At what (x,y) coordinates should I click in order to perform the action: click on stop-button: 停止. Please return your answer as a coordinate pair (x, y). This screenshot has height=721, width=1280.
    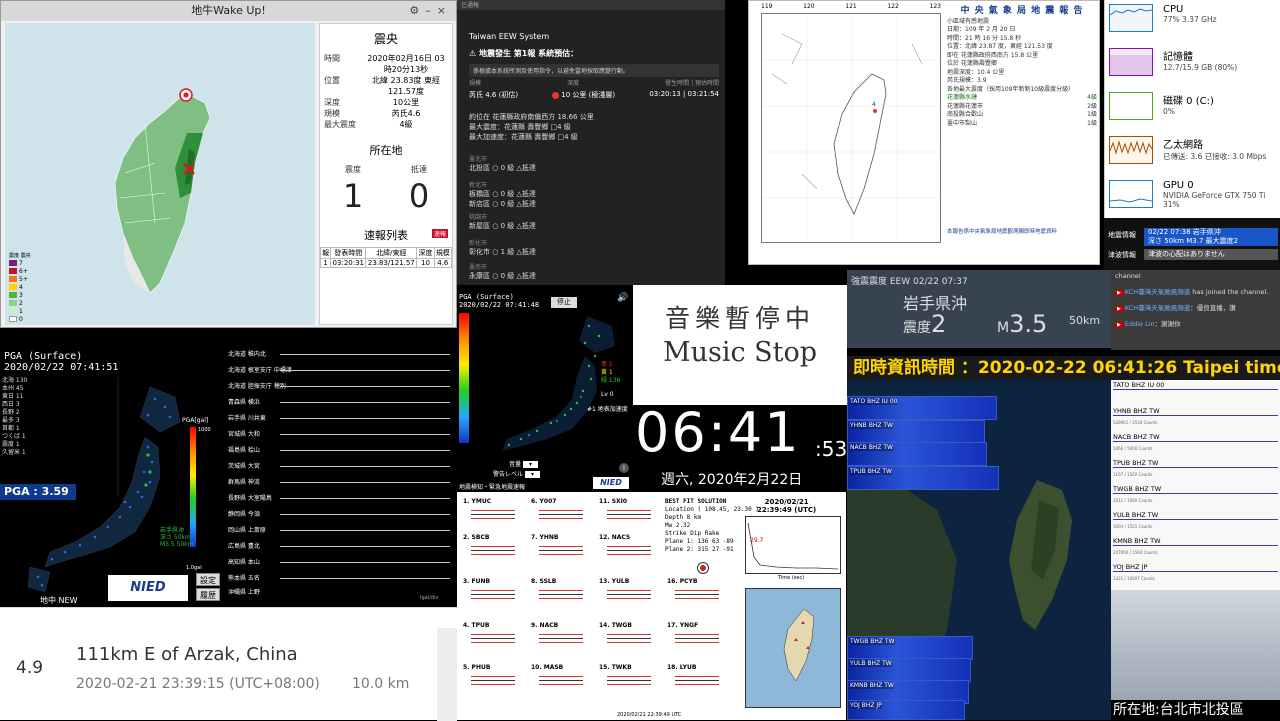
    Looking at the image, I should click on (564, 302).